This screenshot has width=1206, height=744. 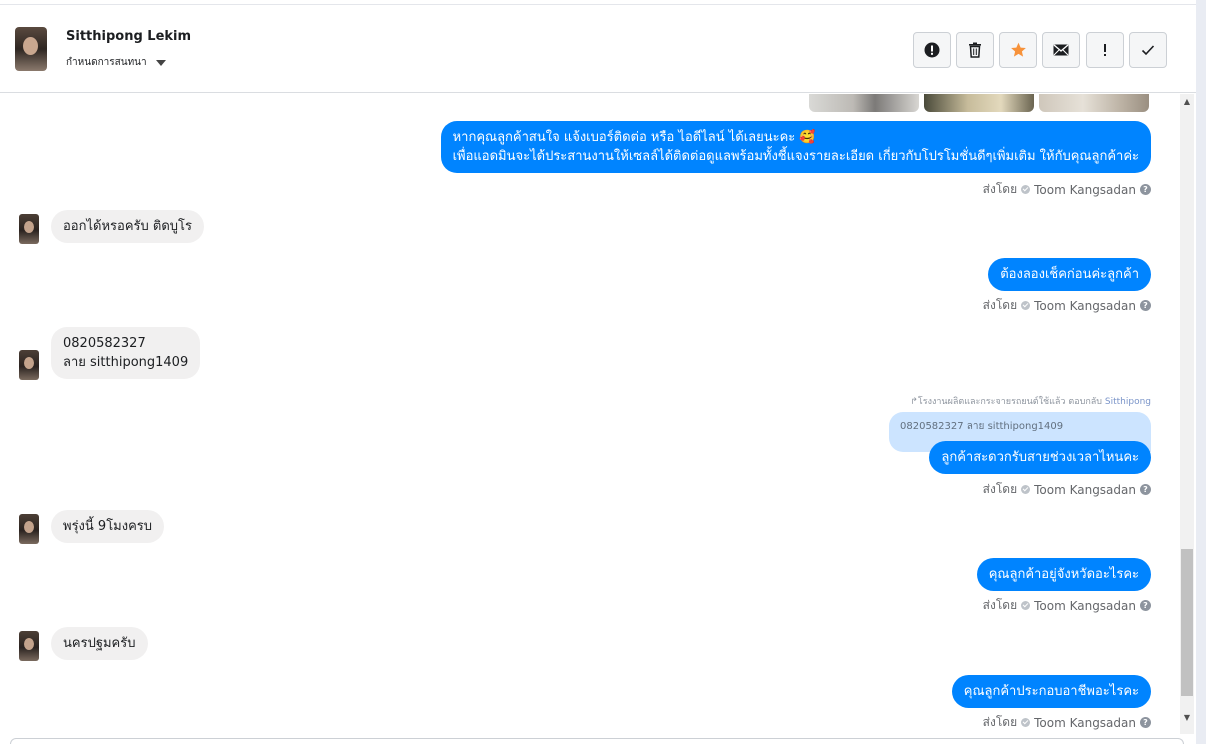 I want to click on mail-icon, so click(x=1061, y=50).